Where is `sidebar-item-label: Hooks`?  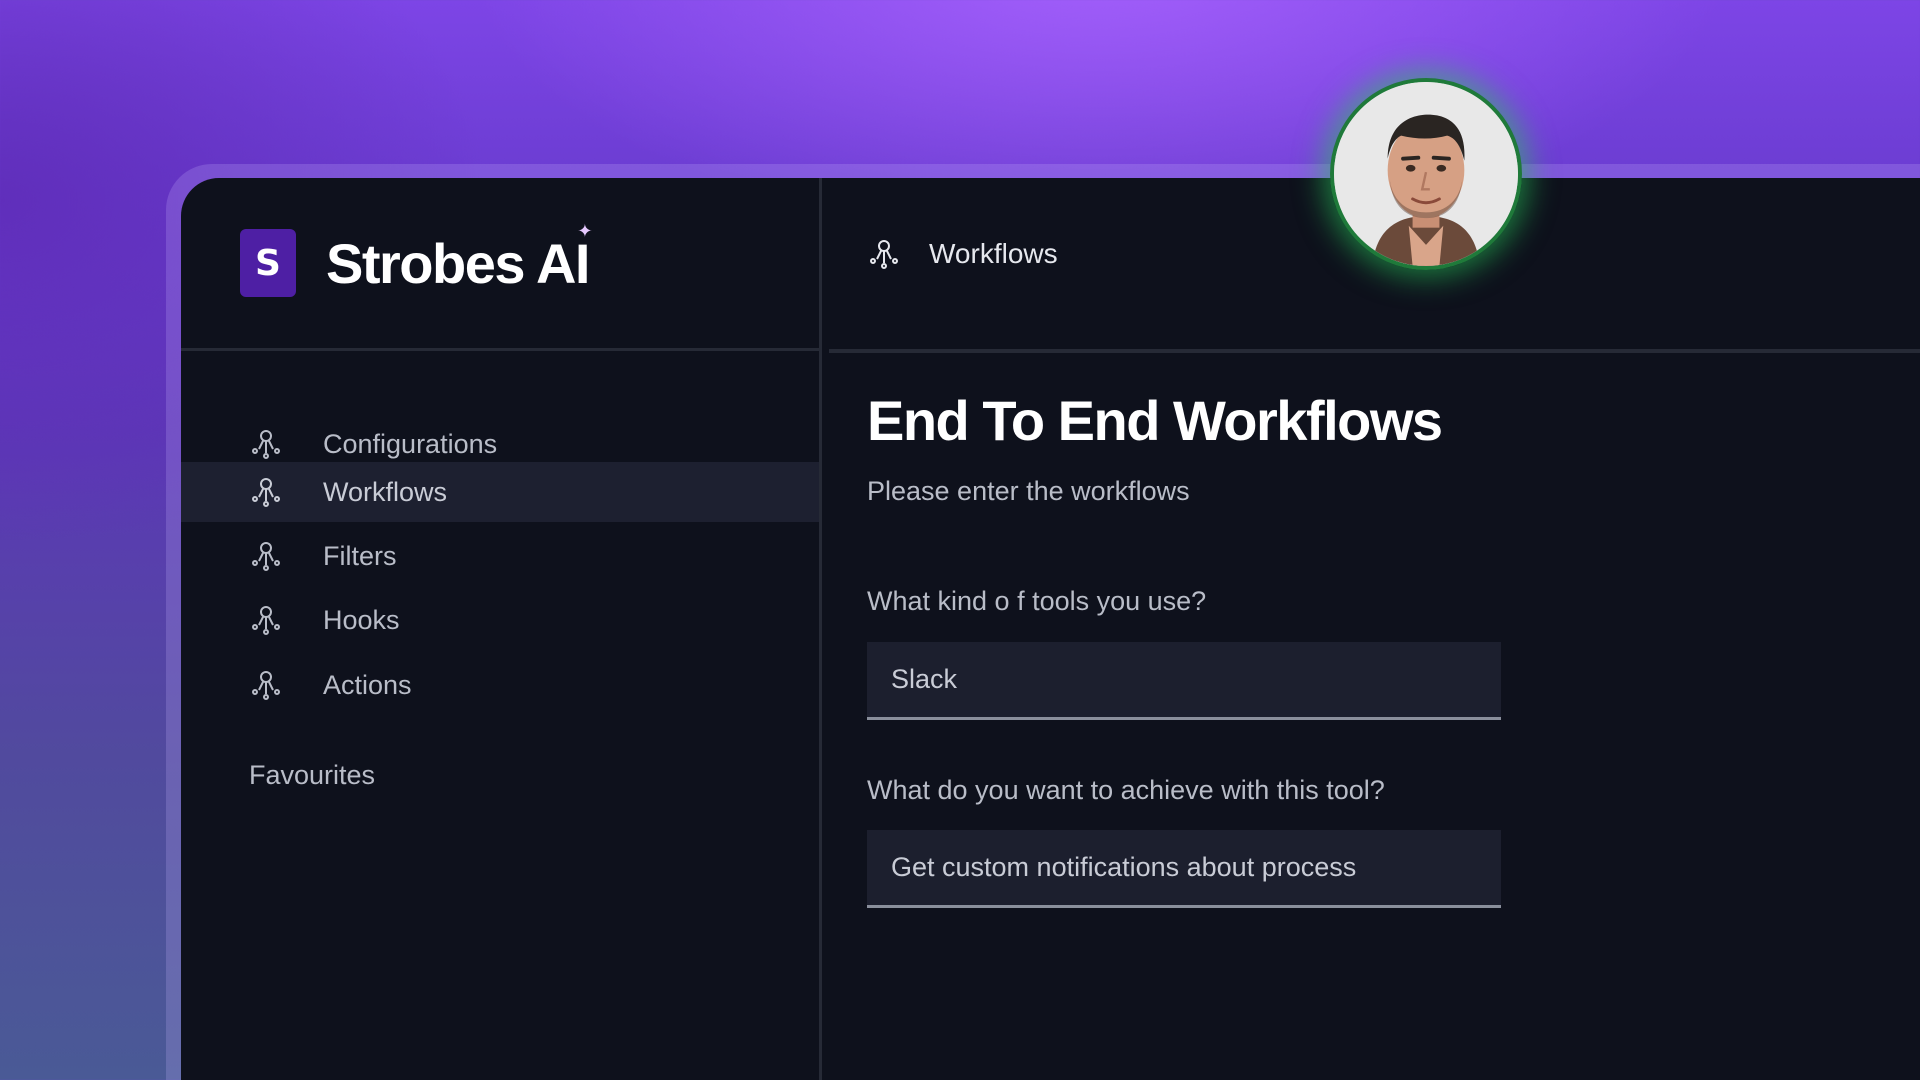 sidebar-item-label: Hooks is located at coordinates (361, 619).